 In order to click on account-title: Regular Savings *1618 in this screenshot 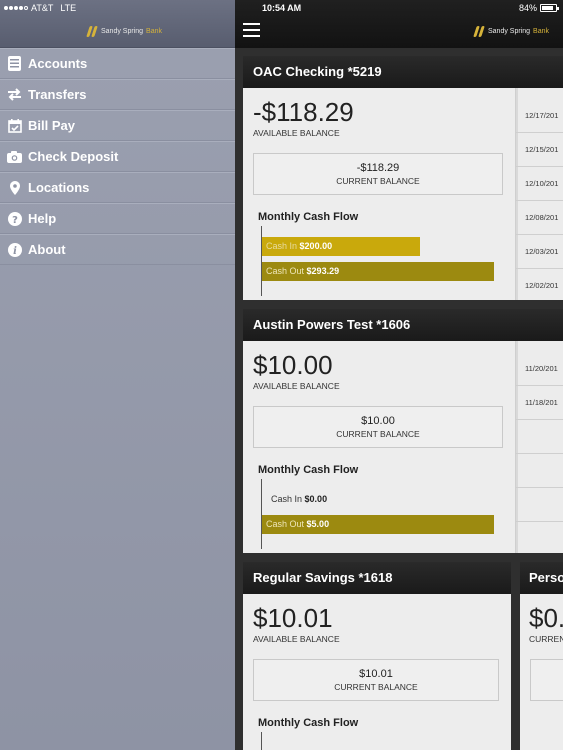, I will do `click(377, 578)`.